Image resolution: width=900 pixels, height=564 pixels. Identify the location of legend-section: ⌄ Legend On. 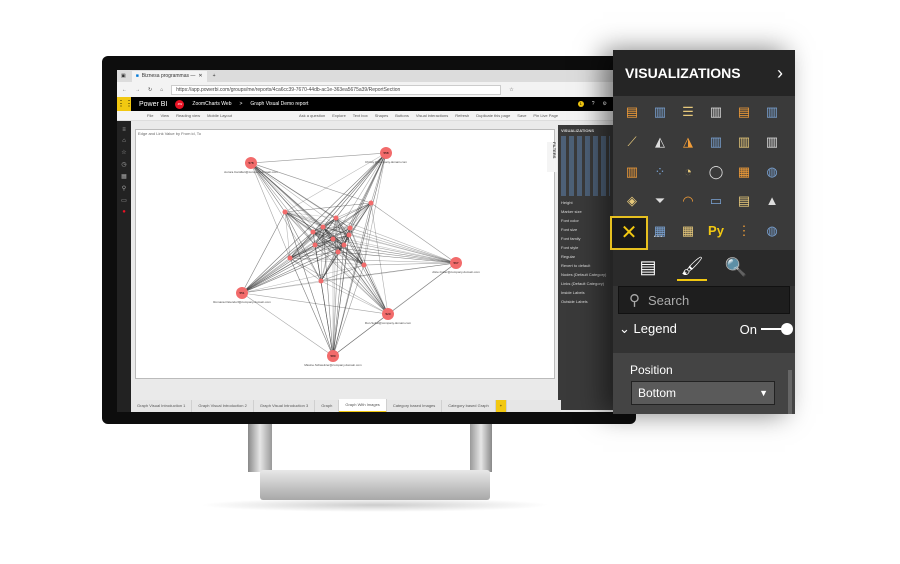
(706, 329).